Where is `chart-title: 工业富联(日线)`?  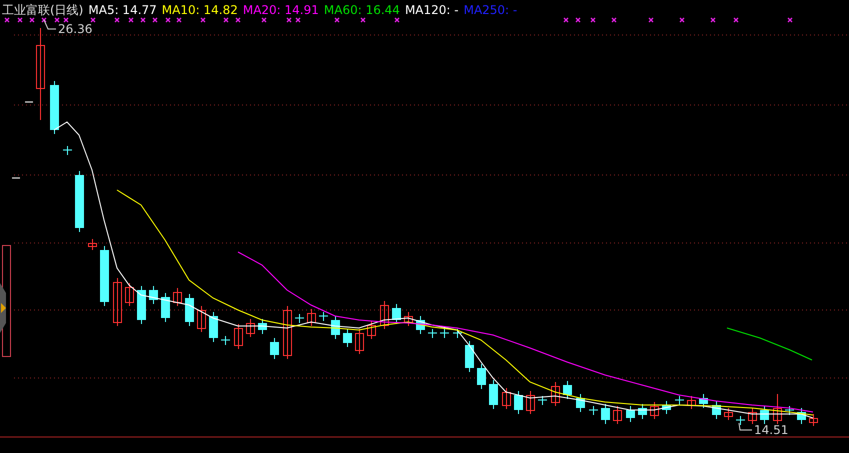 chart-title: 工业富联(日线) is located at coordinates (43, 10).